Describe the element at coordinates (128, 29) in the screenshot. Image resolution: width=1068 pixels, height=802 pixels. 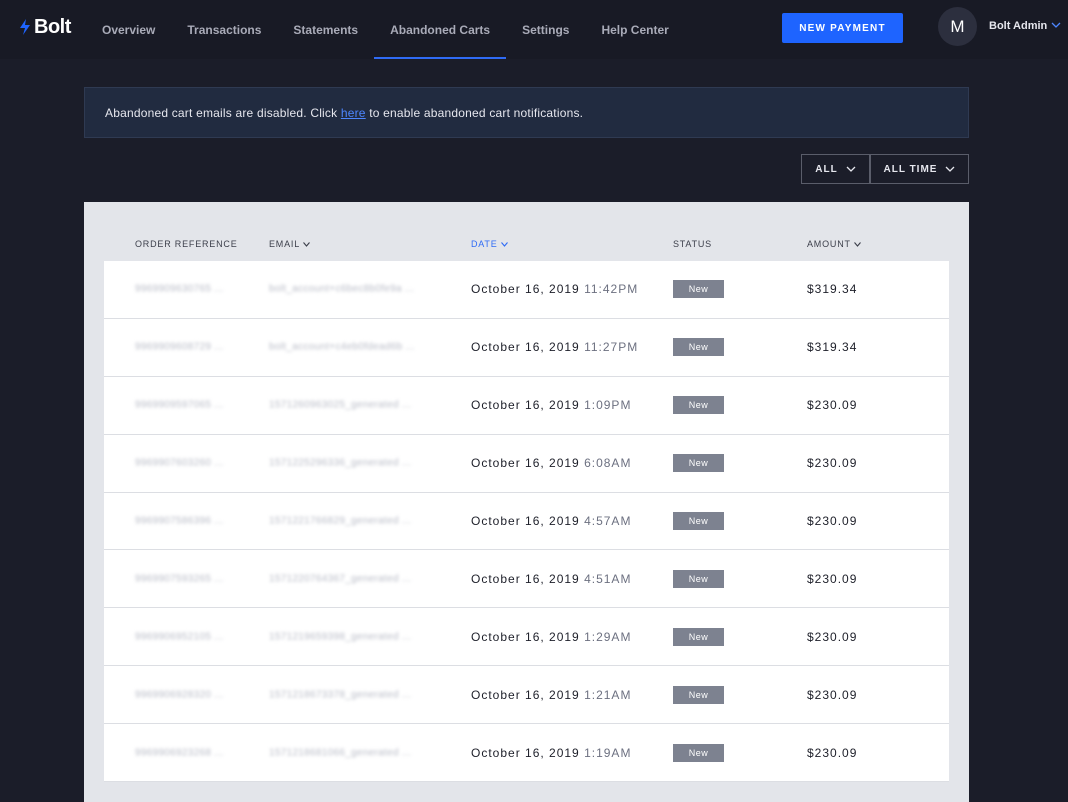
I see `nav-link-overview: Overview` at that location.